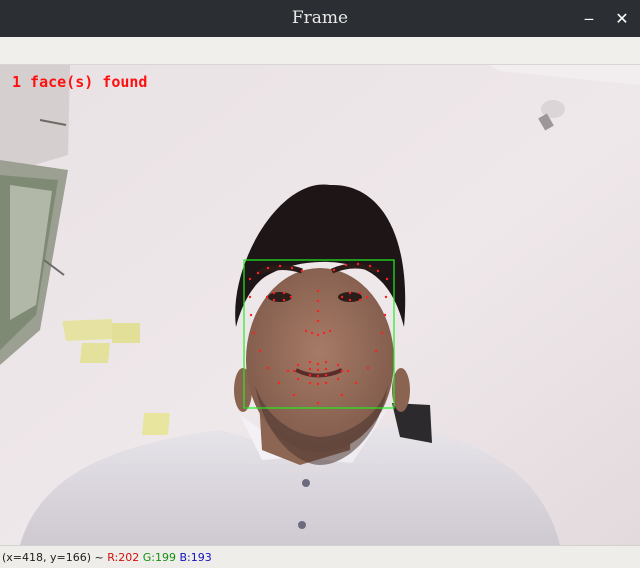  I want to click on close-button: ✕, so click(622, 19).